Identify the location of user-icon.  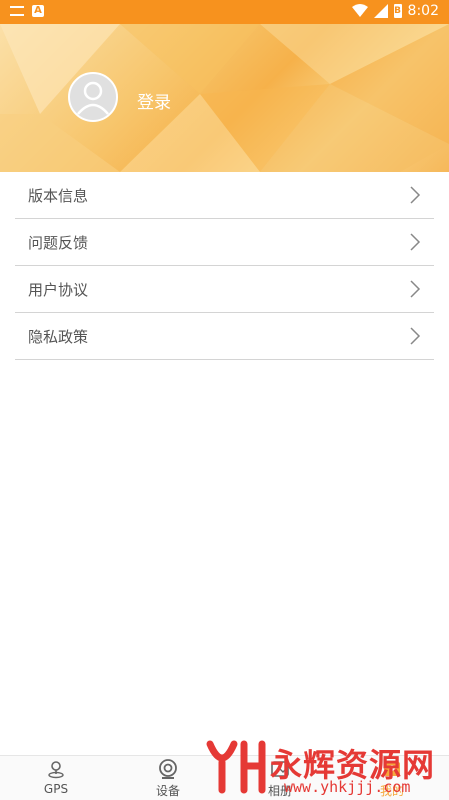
(93, 98).